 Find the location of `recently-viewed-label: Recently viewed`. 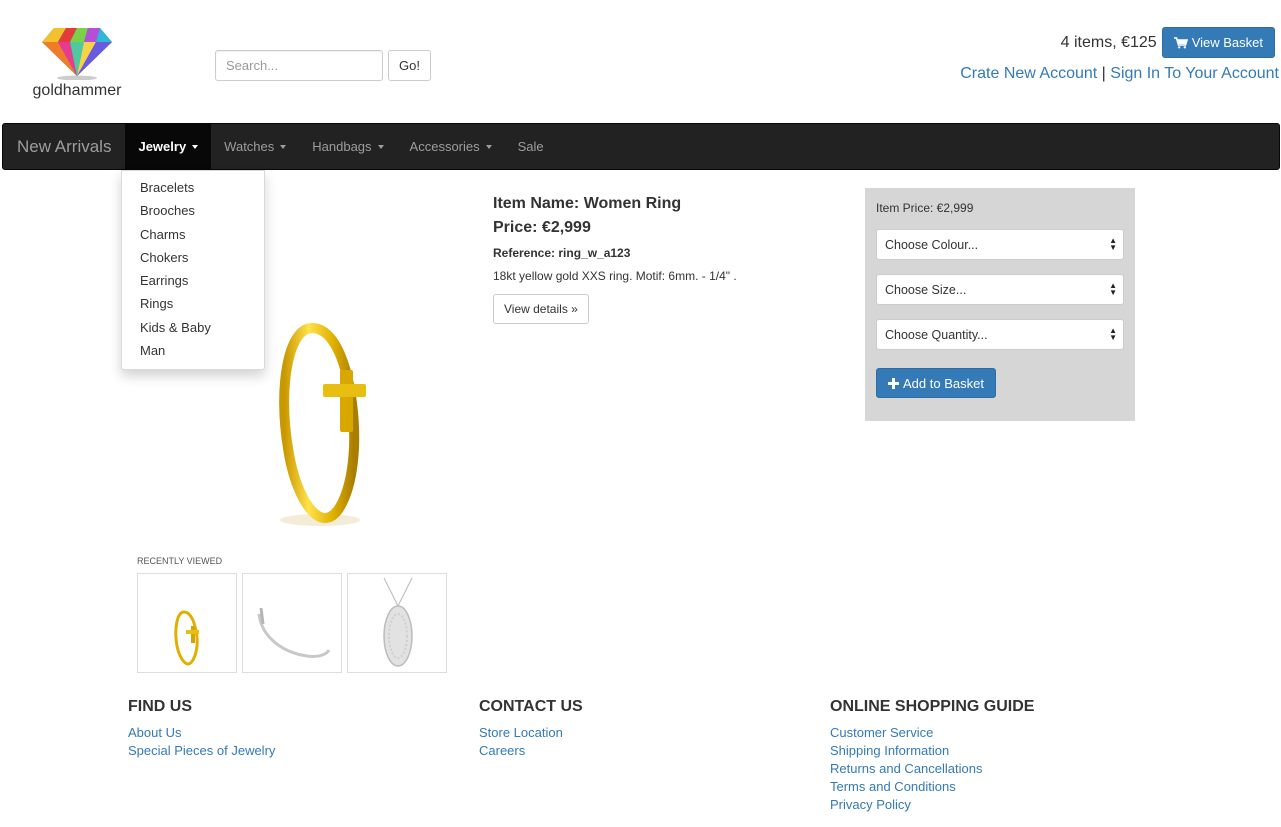

recently-viewed-label: Recently viewed is located at coordinates (180, 561).